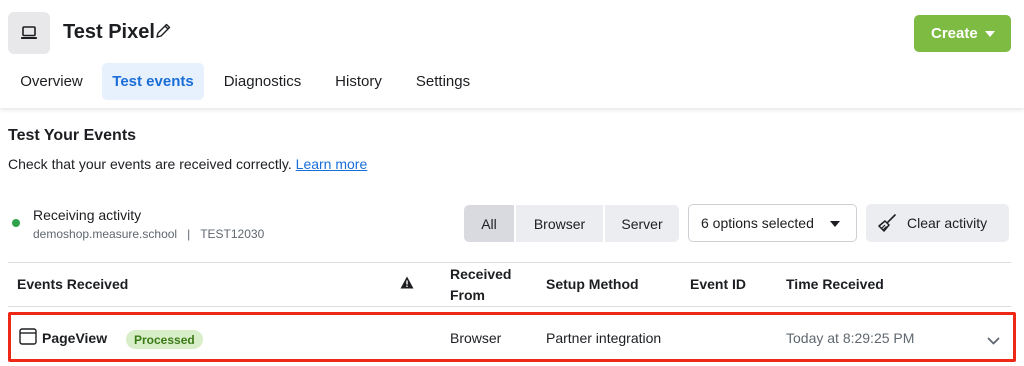 The image size is (1024, 366). Describe the element at coordinates (105, 234) in the screenshot. I see `status-site: demoshop.measure.school` at that location.